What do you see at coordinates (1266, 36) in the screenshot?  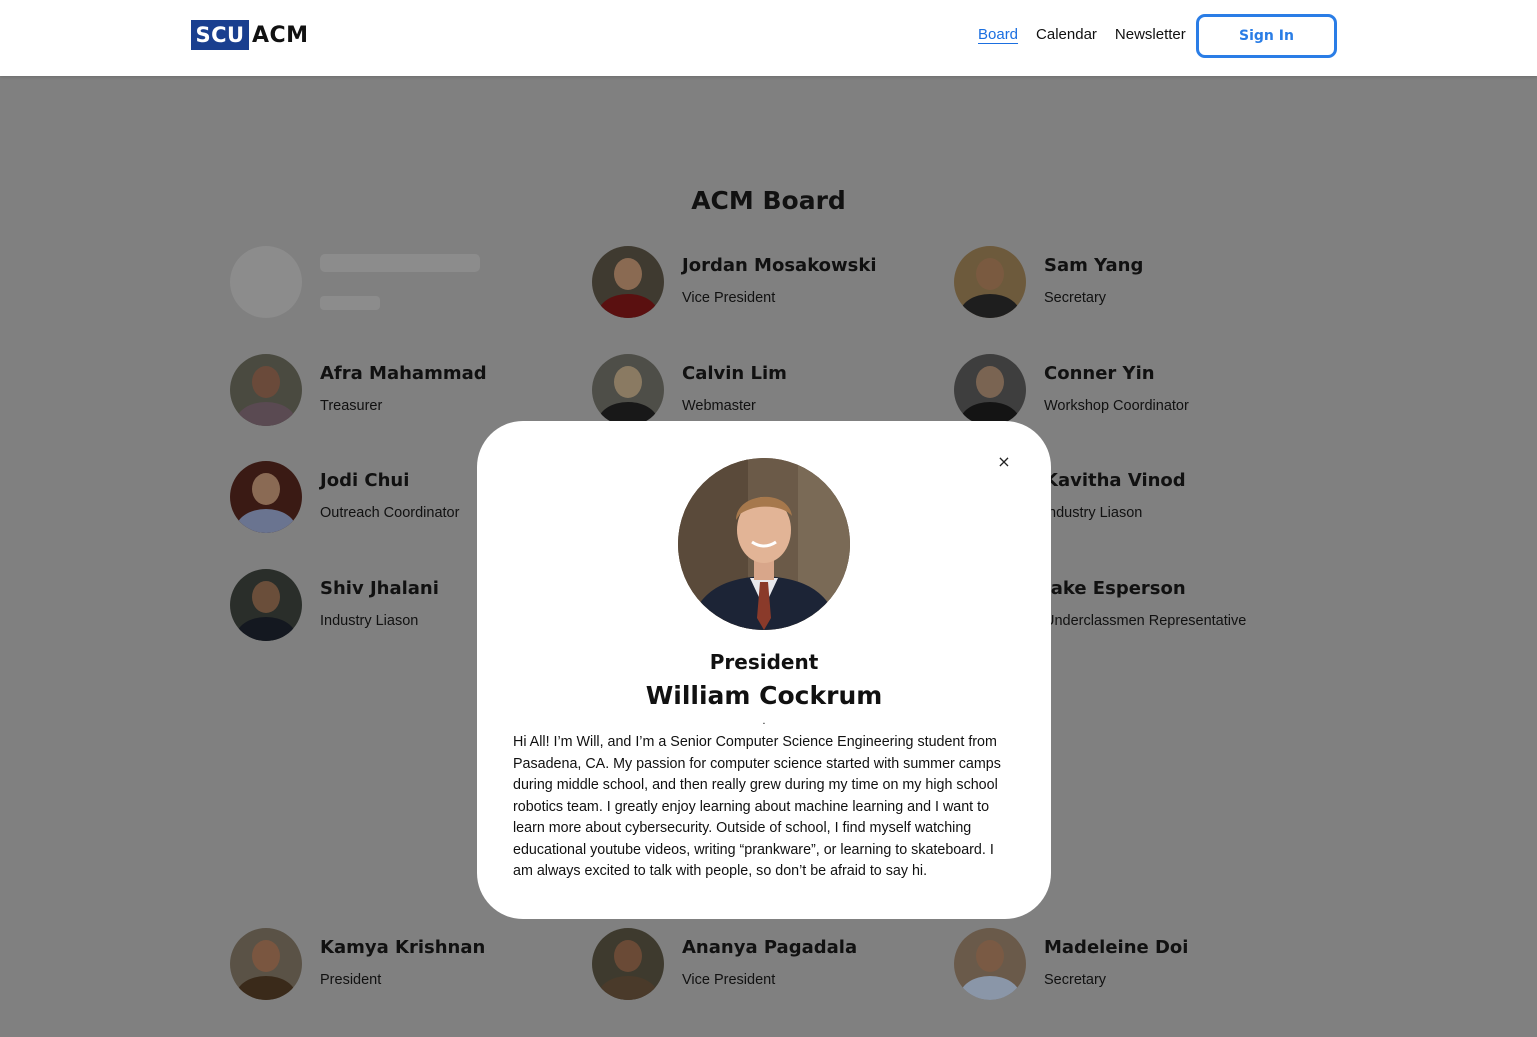 I see `sign-in-button: Sign In` at bounding box center [1266, 36].